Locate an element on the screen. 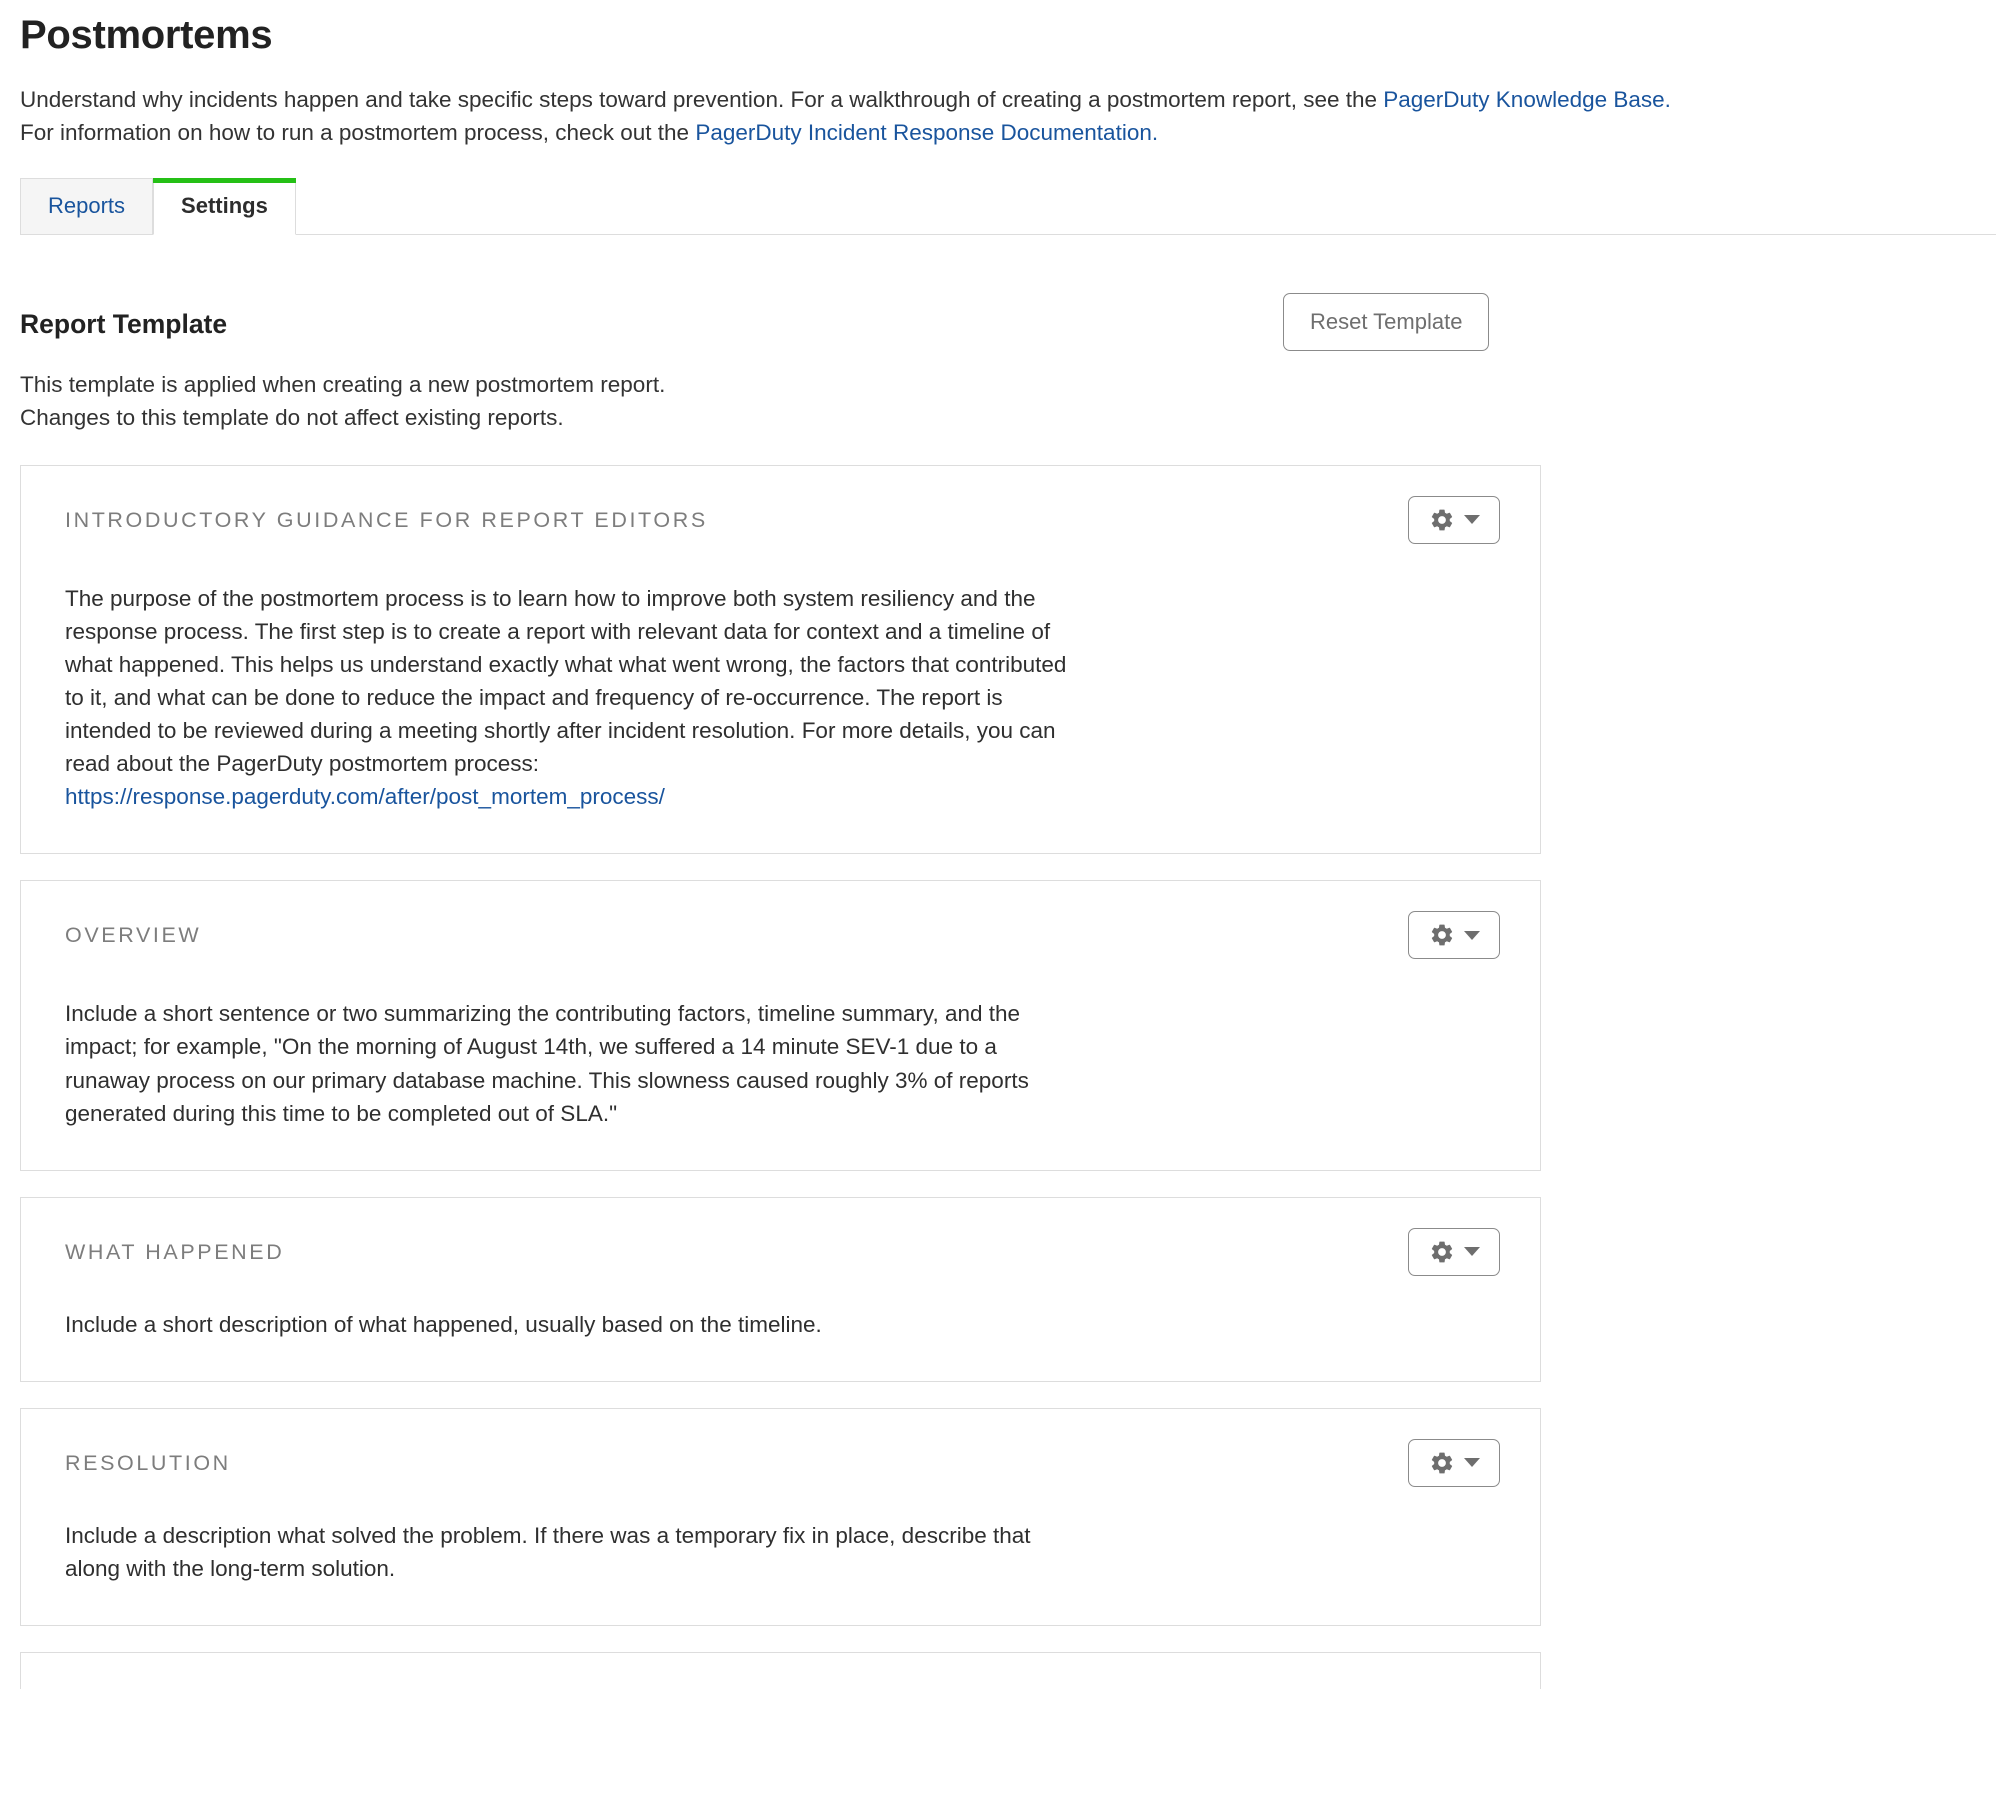 The image size is (2016, 1802). template-section-header: RESOLUTION is located at coordinates (782, 1464).